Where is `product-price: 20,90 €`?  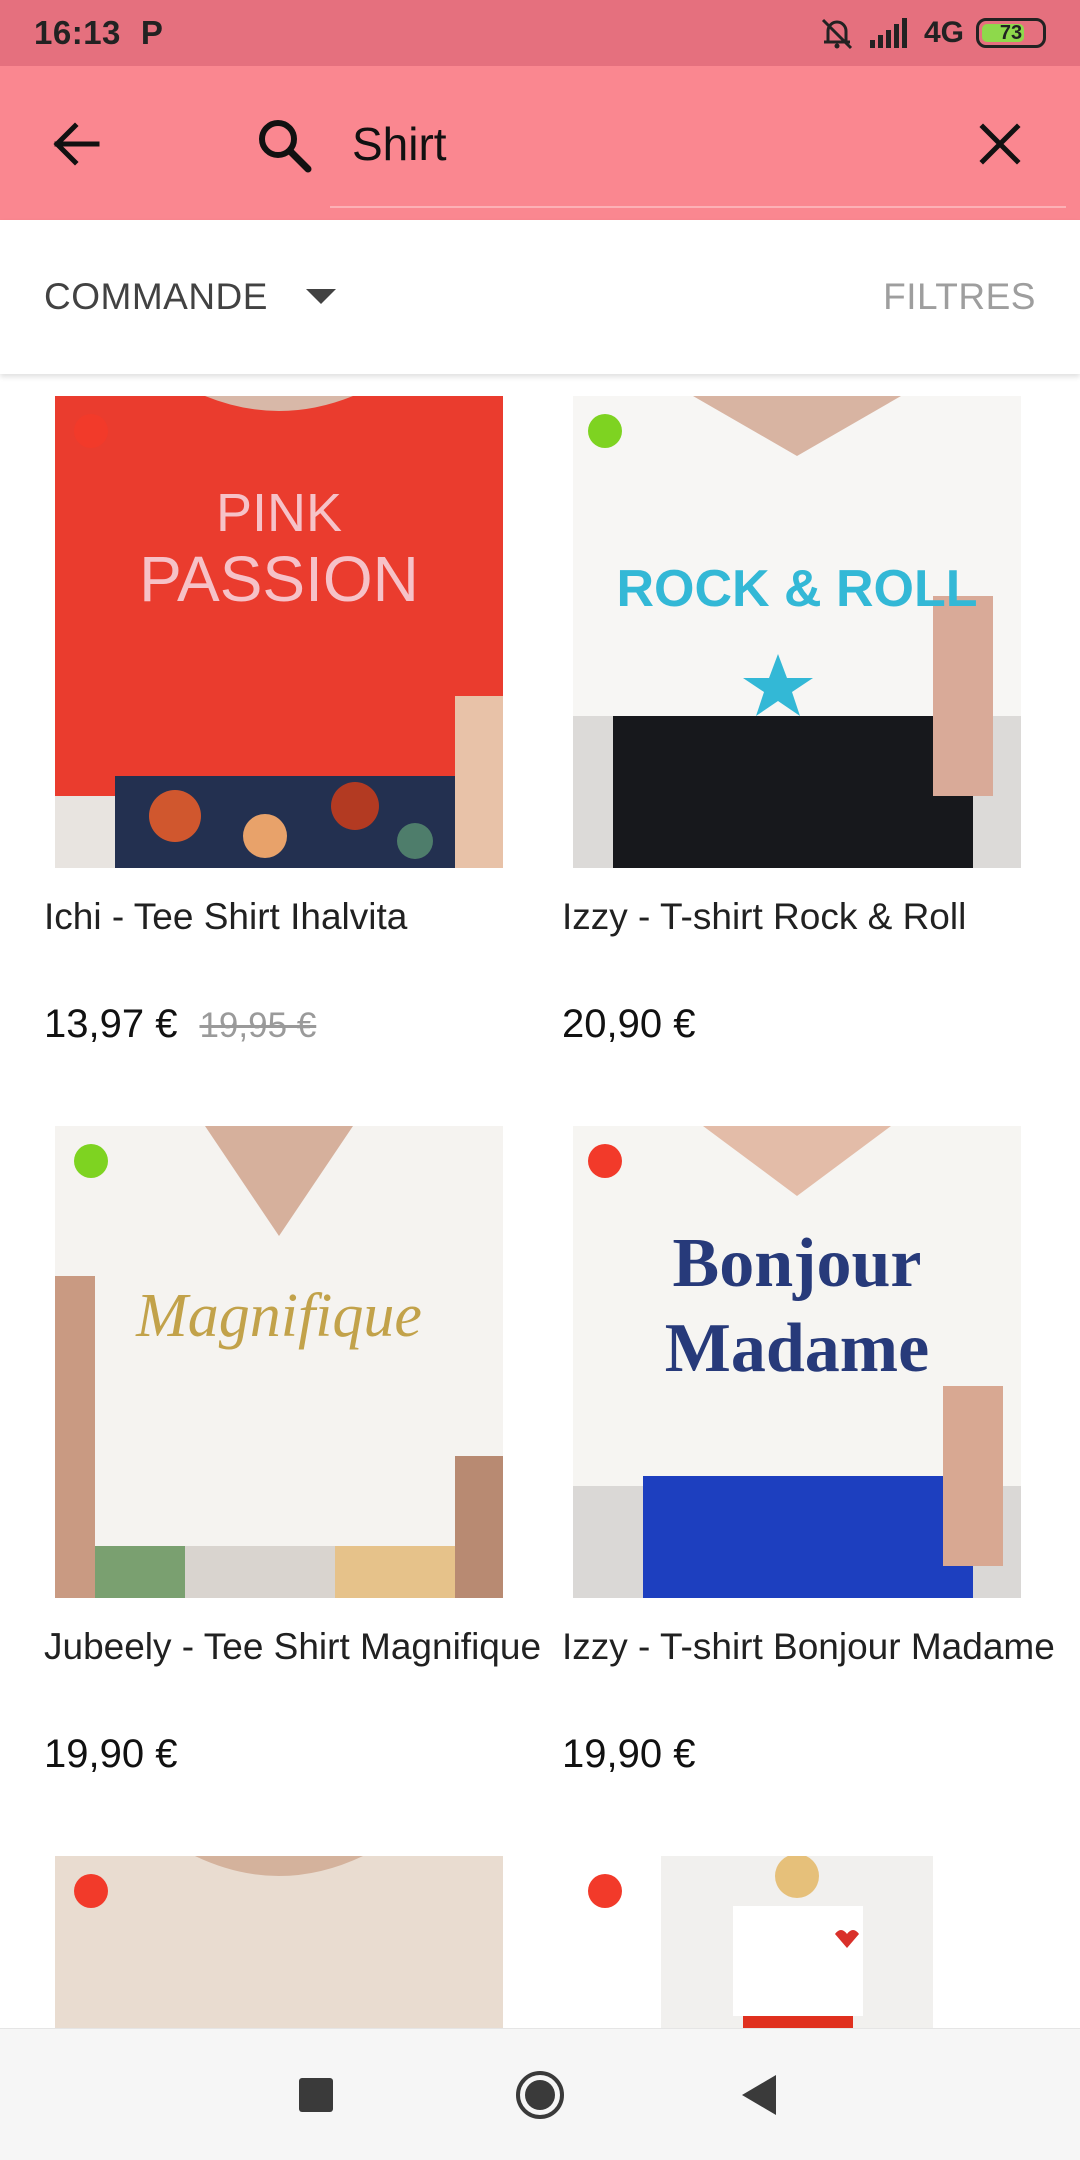
product-price: 20,90 € is located at coordinates (629, 1024).